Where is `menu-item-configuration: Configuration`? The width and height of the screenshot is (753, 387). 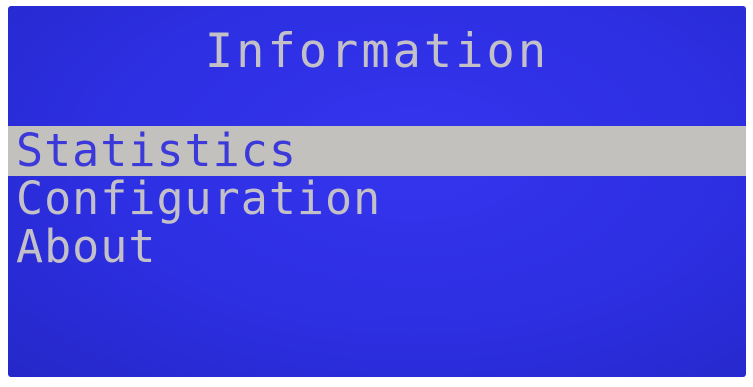 menu-item-configuration: Configuration is located at coordinates (377, 199).